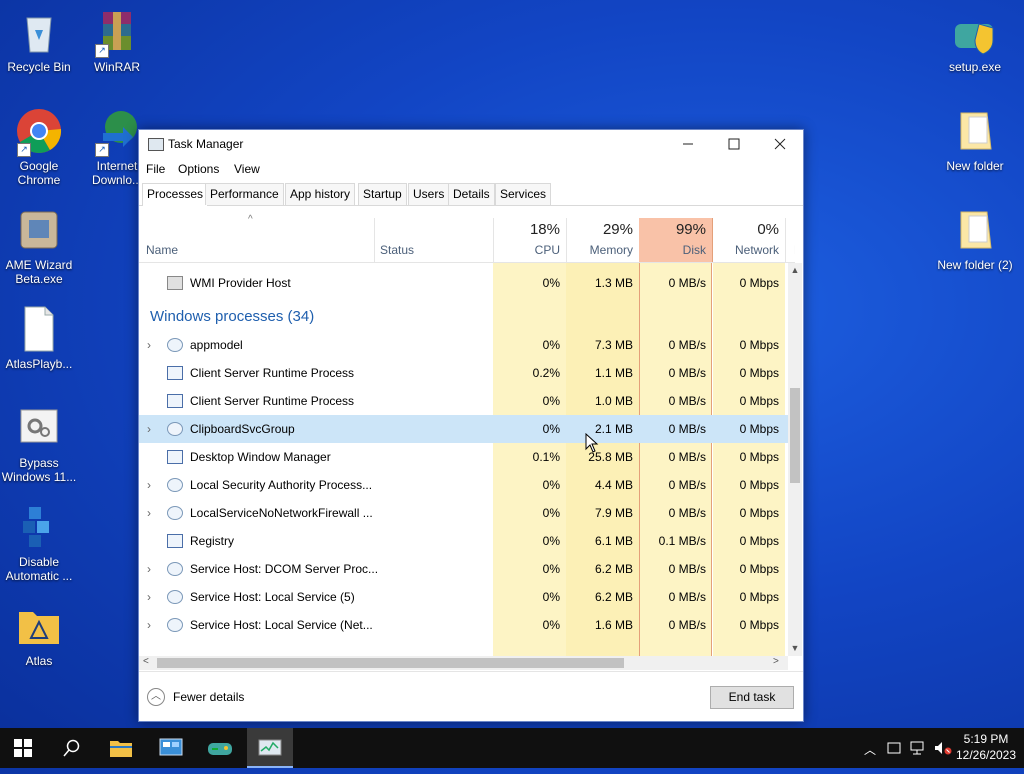 This screenshot has width=1024, height=774. I want to click on desktop-icon-recycle-bin: Recycle Bin, so click(39, 41).